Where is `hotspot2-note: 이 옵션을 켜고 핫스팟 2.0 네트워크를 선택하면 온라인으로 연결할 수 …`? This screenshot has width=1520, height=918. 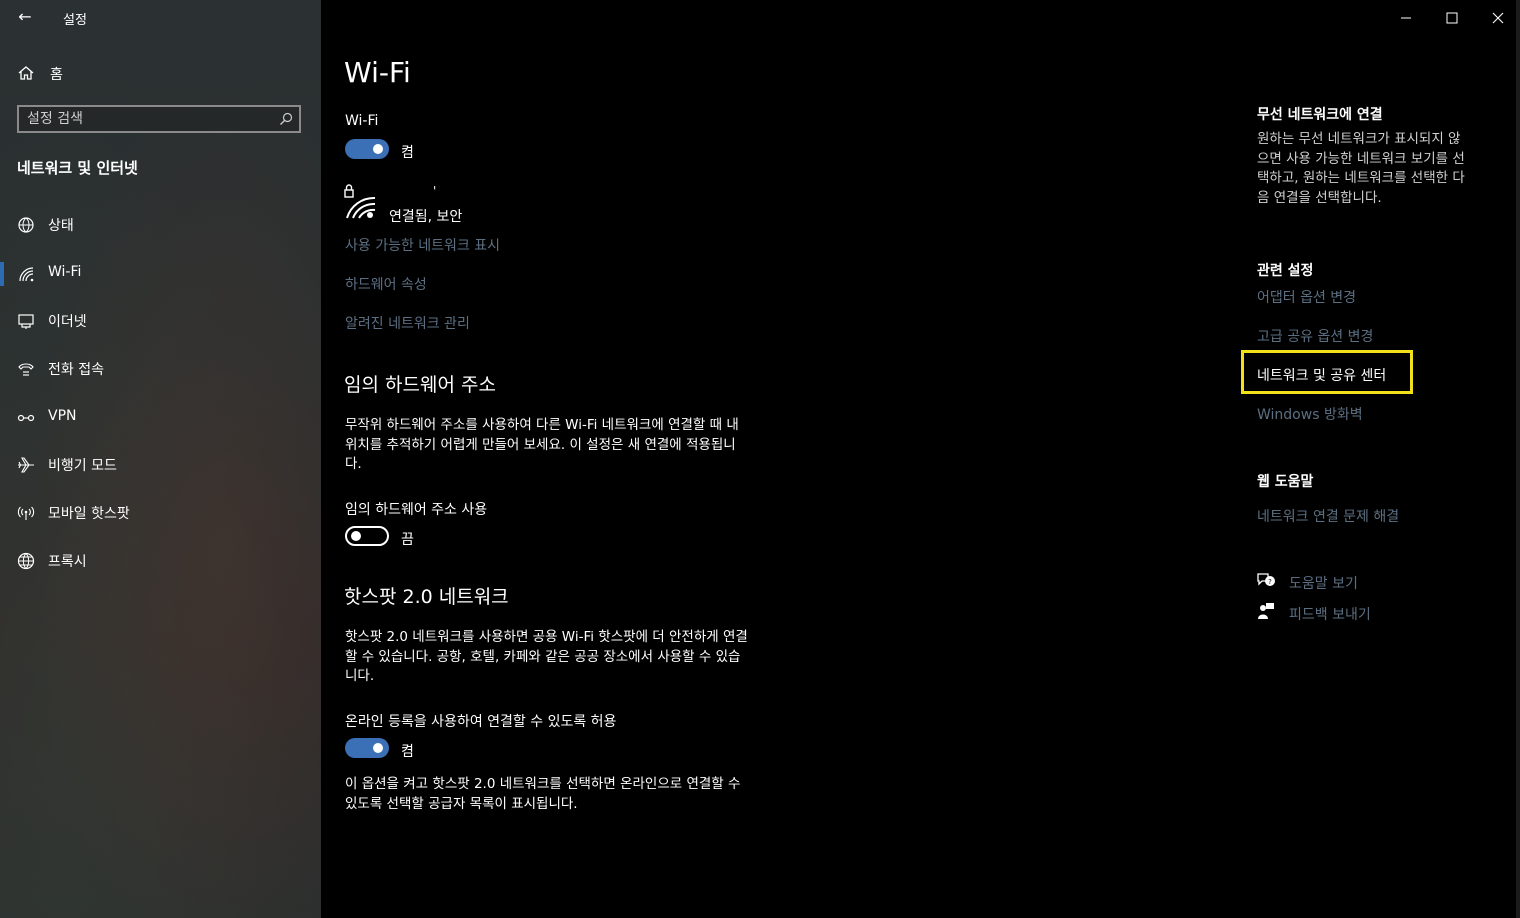
hotspot2-note: 이 옵션을 켜고 핫스팟 2.0 네트워크를 선택하면 온라인으로 연결할 수 … is located at coordinates (575, 794).